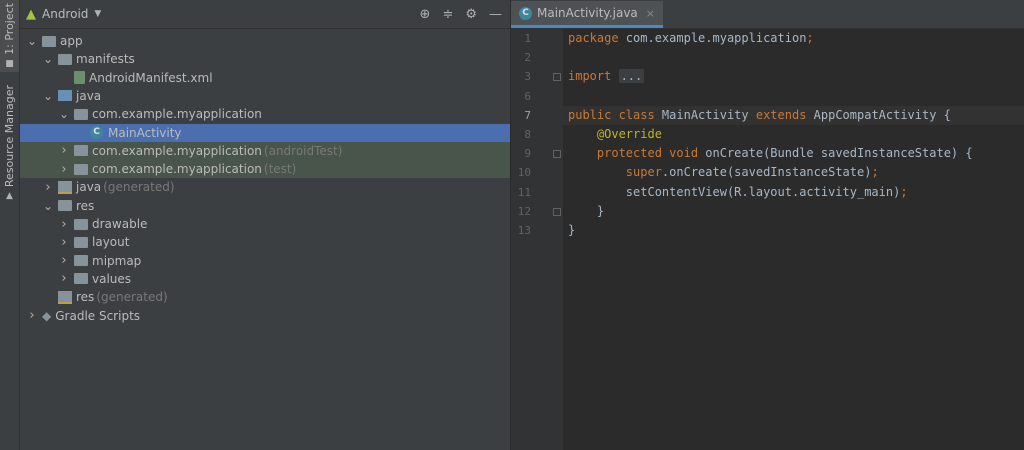  I want to click on tree-item: ⌄ java, so click(265, 96).